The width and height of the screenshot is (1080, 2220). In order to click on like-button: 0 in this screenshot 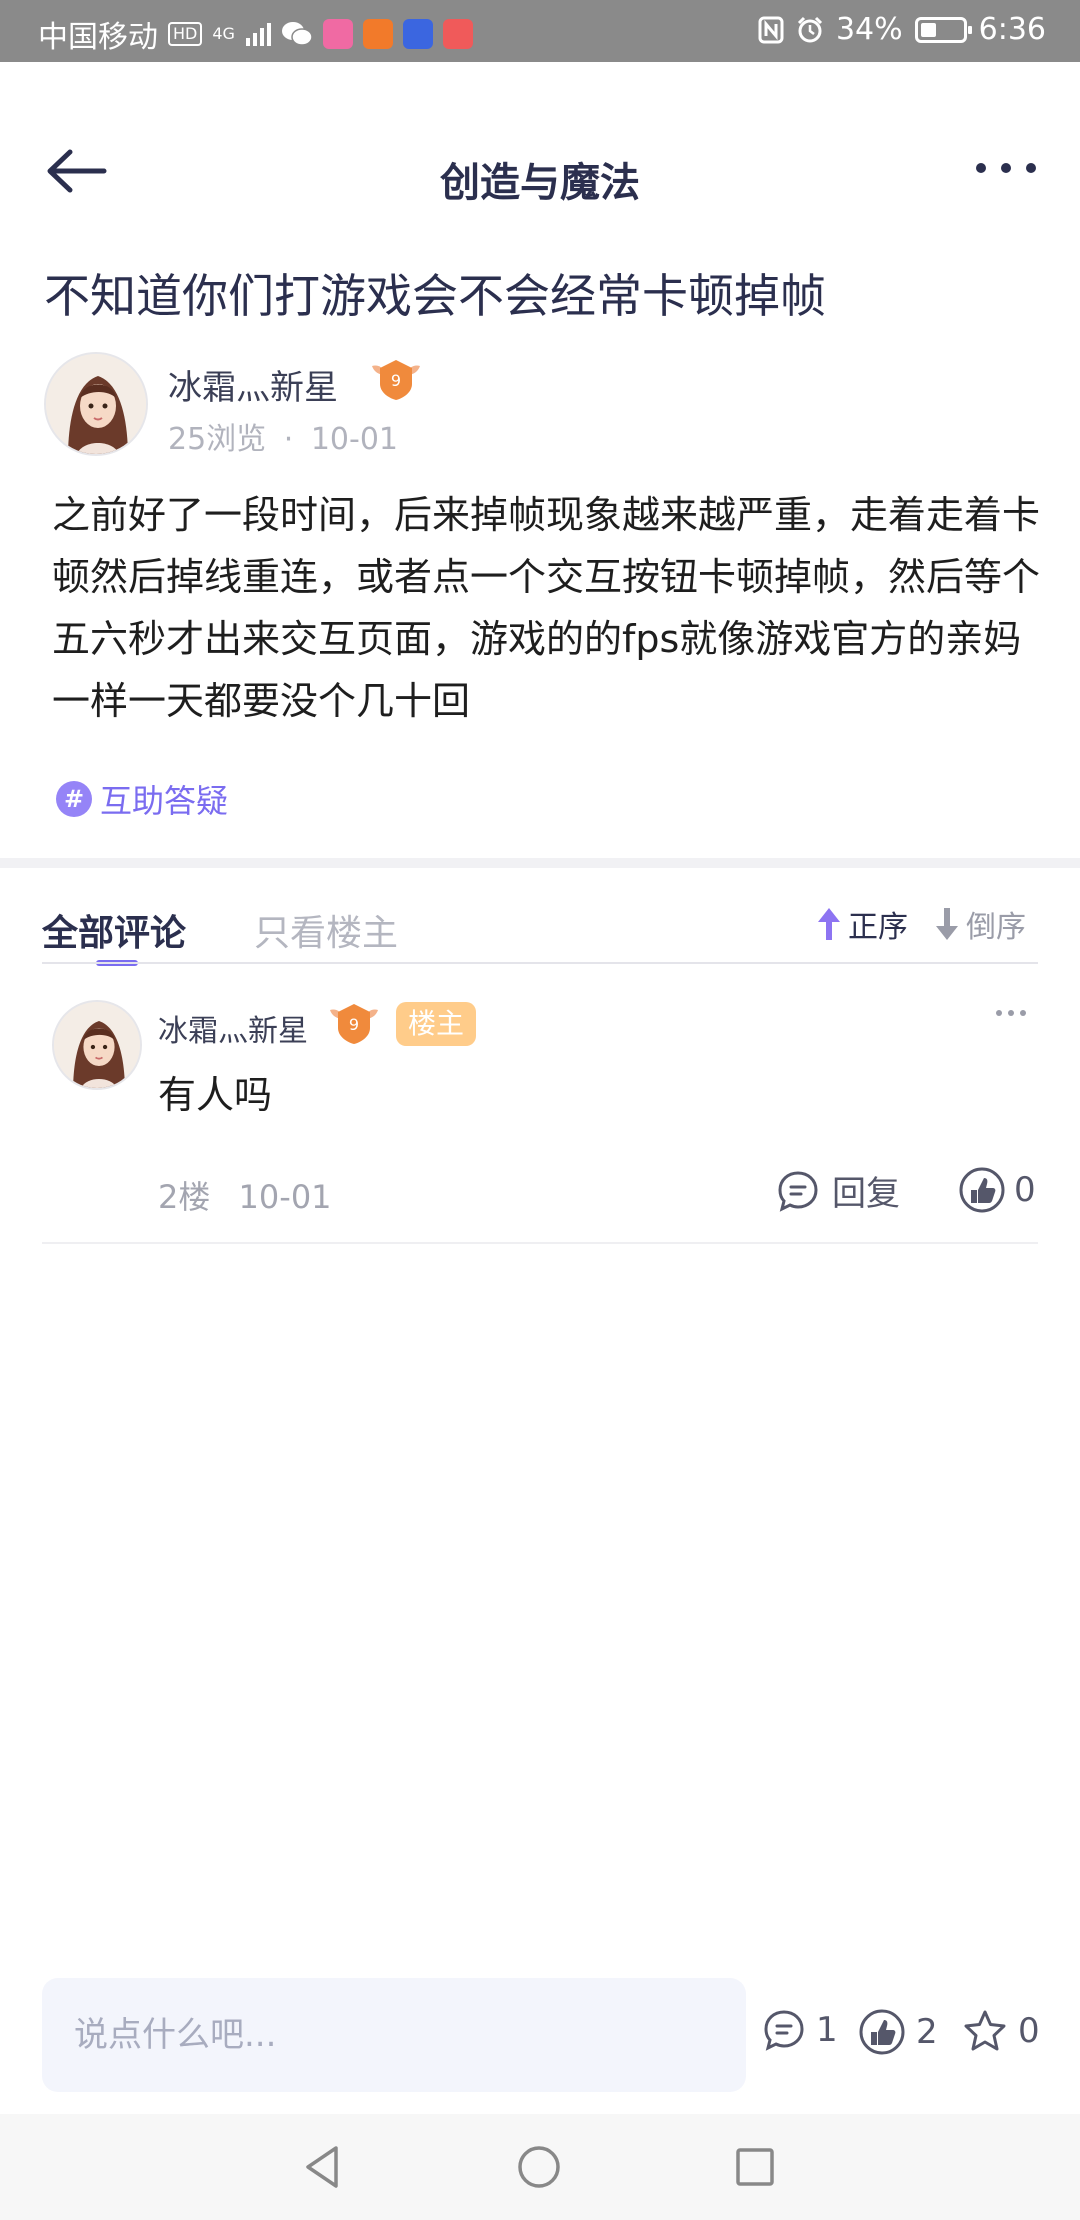, I will do `click(997, 1190)`.